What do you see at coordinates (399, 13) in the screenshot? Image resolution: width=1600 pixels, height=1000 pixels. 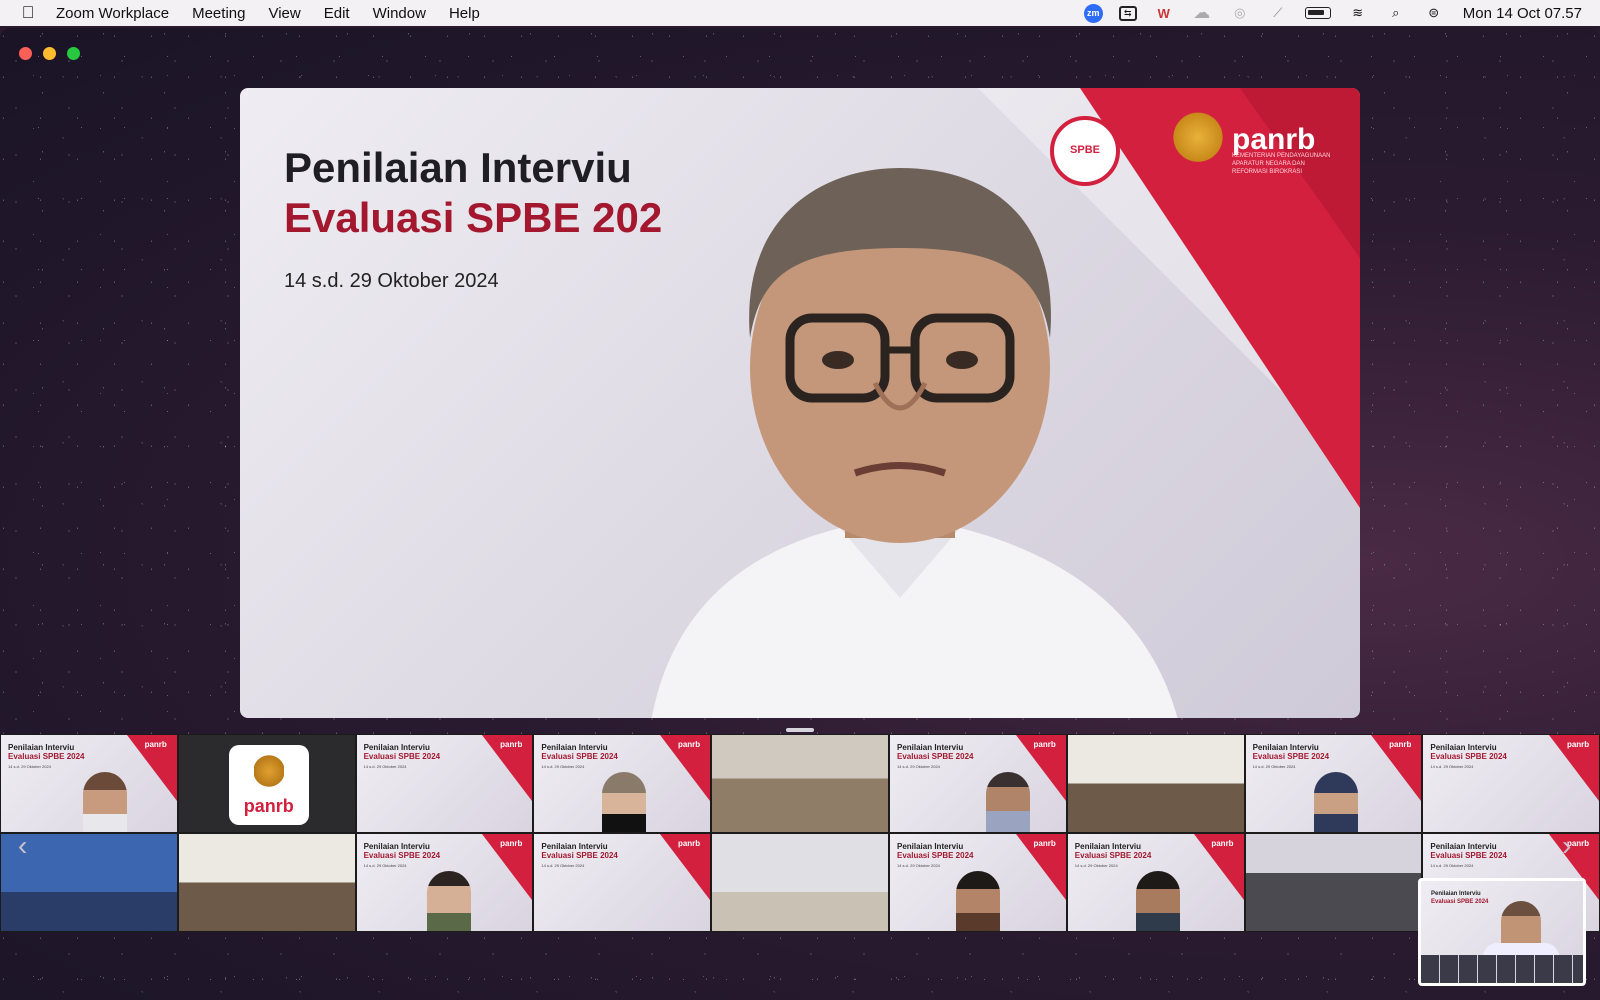 I see `menu-window: Window` at bounding box center [399, 13].